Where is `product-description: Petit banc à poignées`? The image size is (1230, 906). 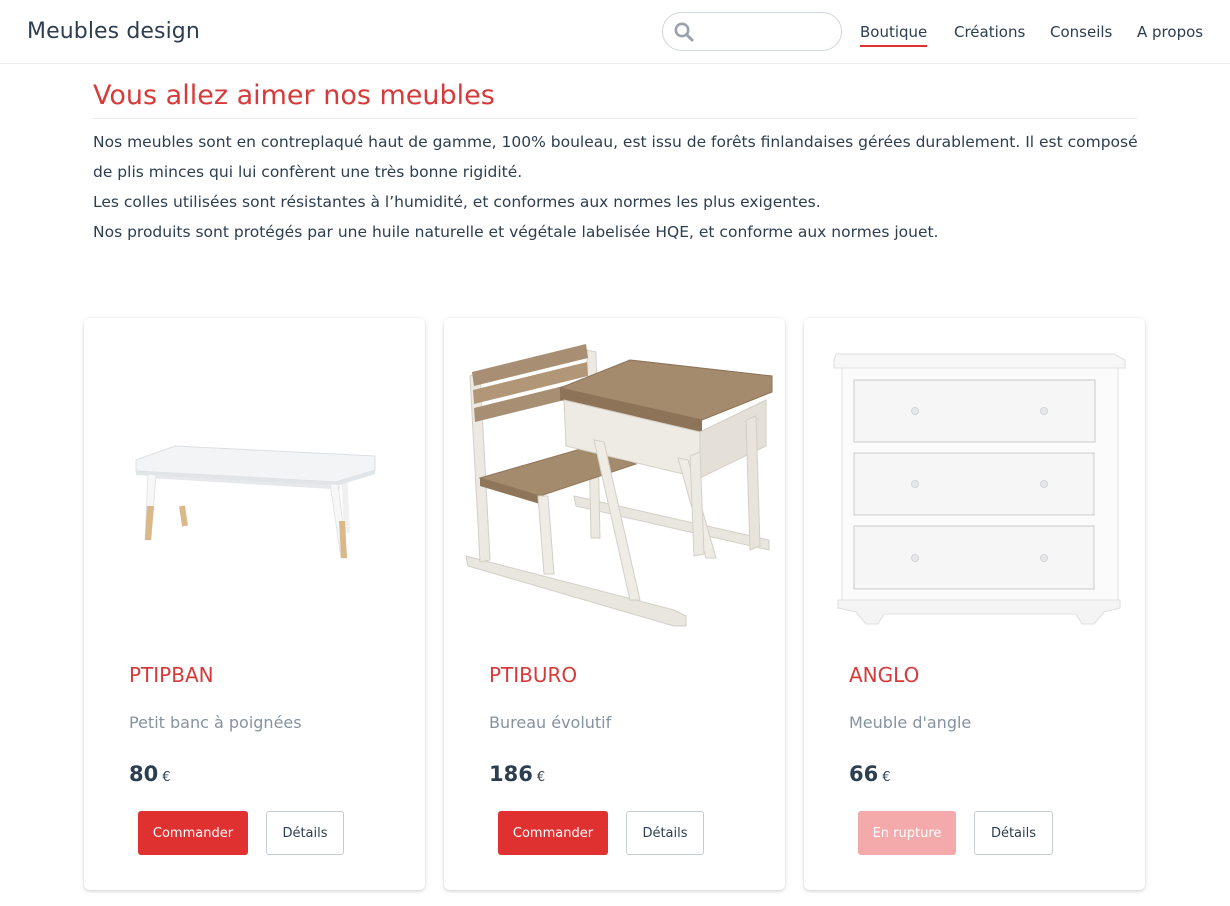 product-description: Petit banc à poignées is located at coordinates (215, 722).